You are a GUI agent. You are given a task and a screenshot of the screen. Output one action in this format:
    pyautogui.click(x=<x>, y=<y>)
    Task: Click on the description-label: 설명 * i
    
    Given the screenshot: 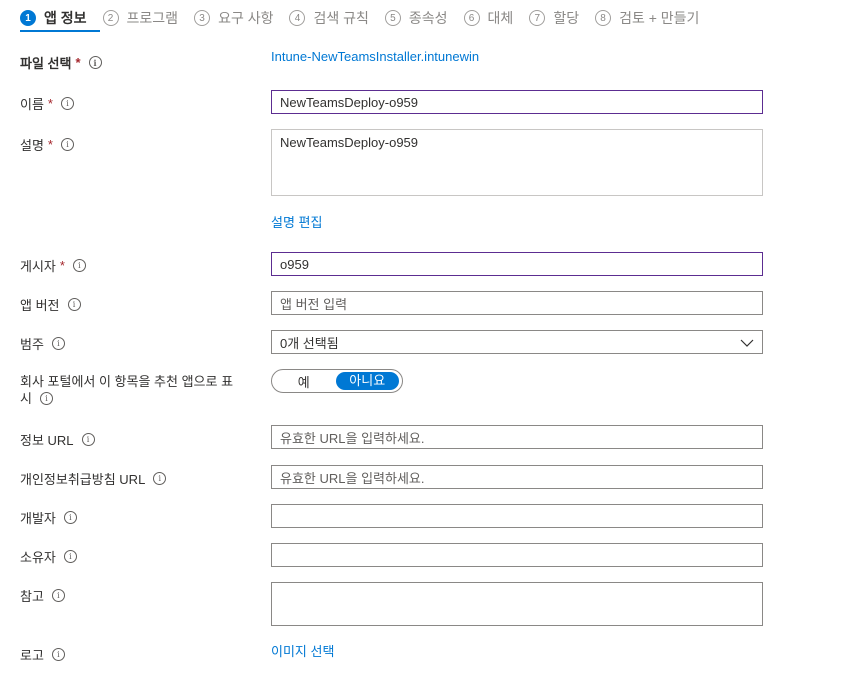 What is the action you would take?
    pyautogui.click(x=47, y=144)
    